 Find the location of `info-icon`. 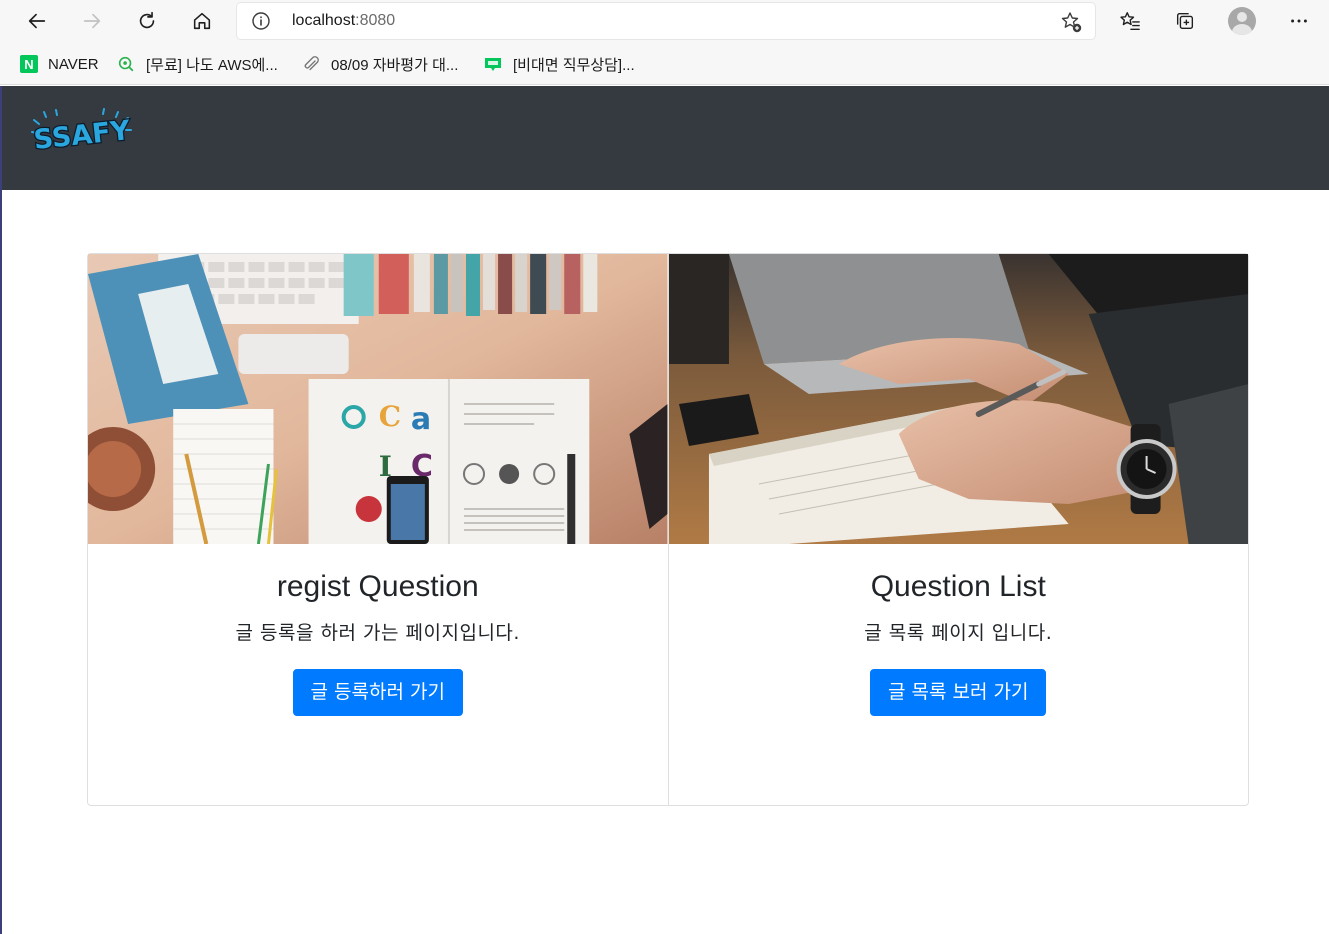

info-icon is located at coordinates (261, 21).